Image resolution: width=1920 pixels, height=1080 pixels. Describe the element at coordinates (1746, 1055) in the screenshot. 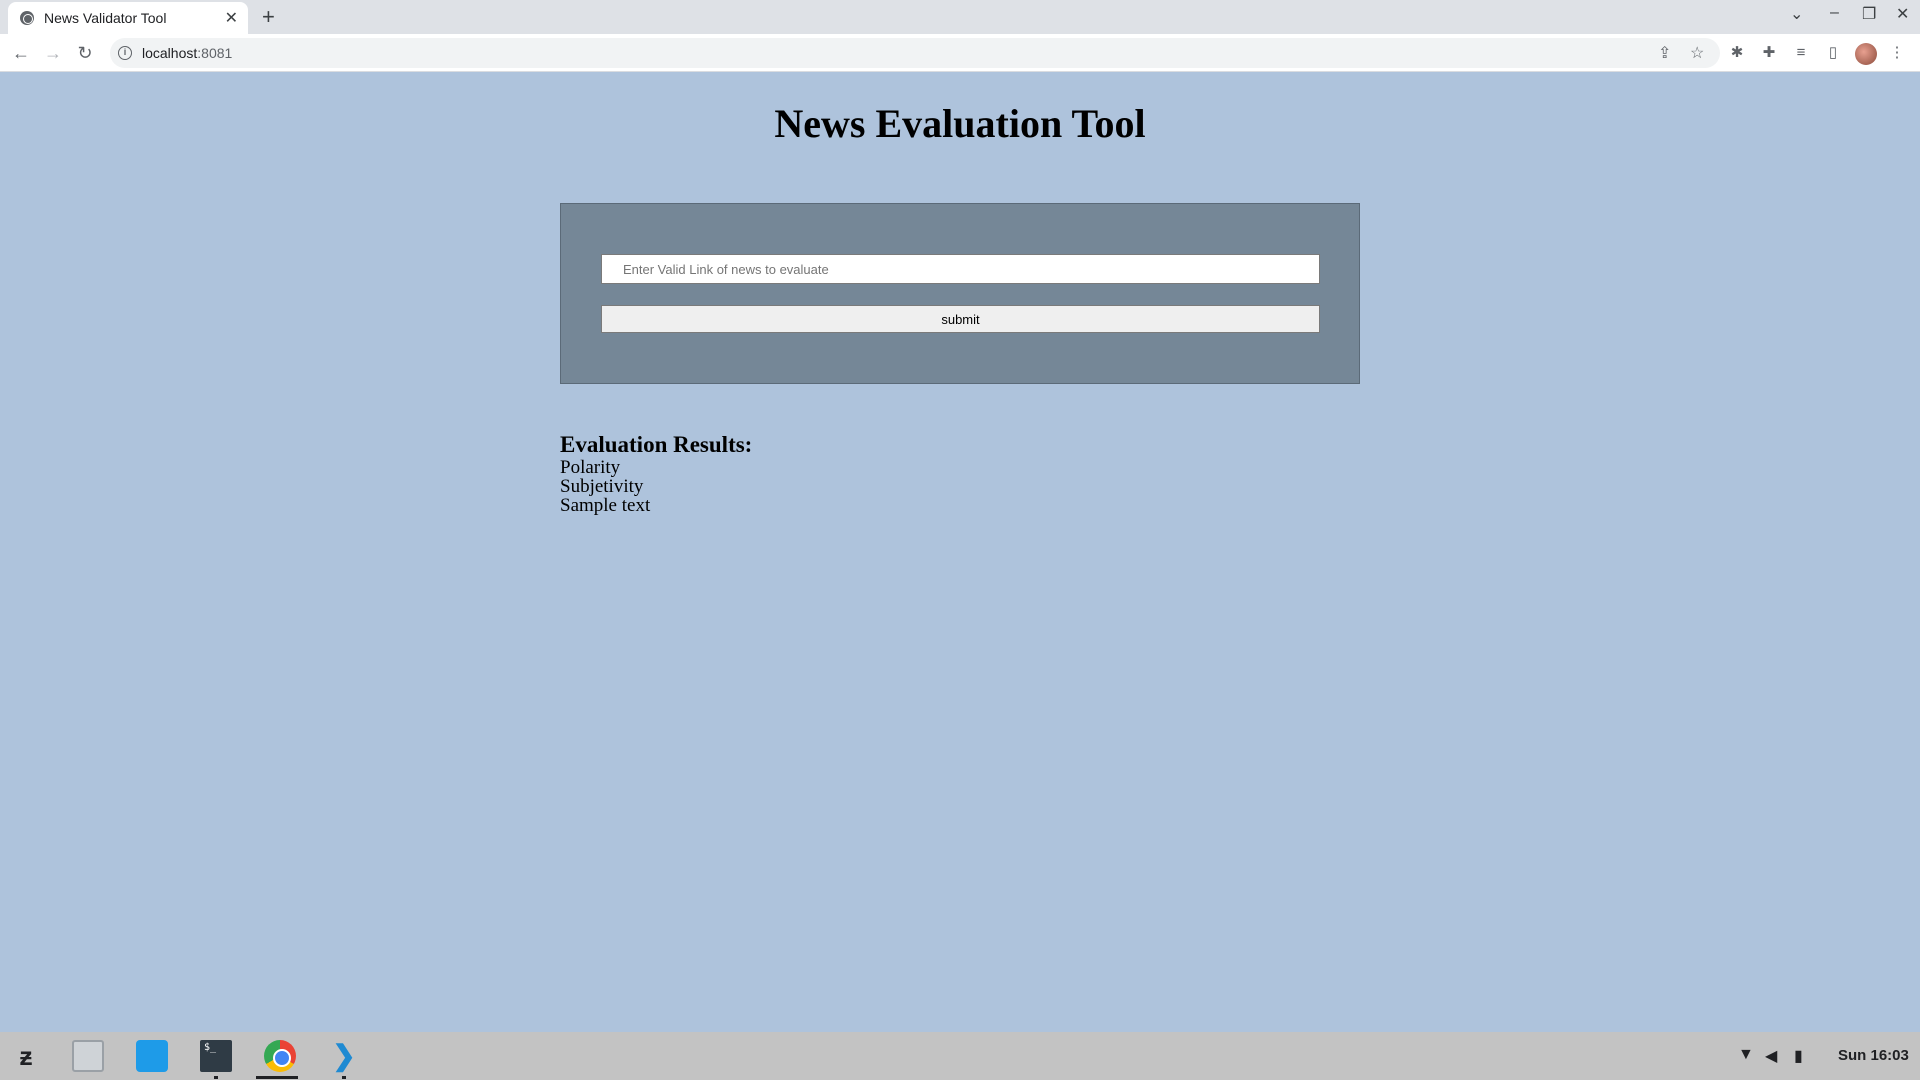

I see `wifi-icon: ▼` at that location.